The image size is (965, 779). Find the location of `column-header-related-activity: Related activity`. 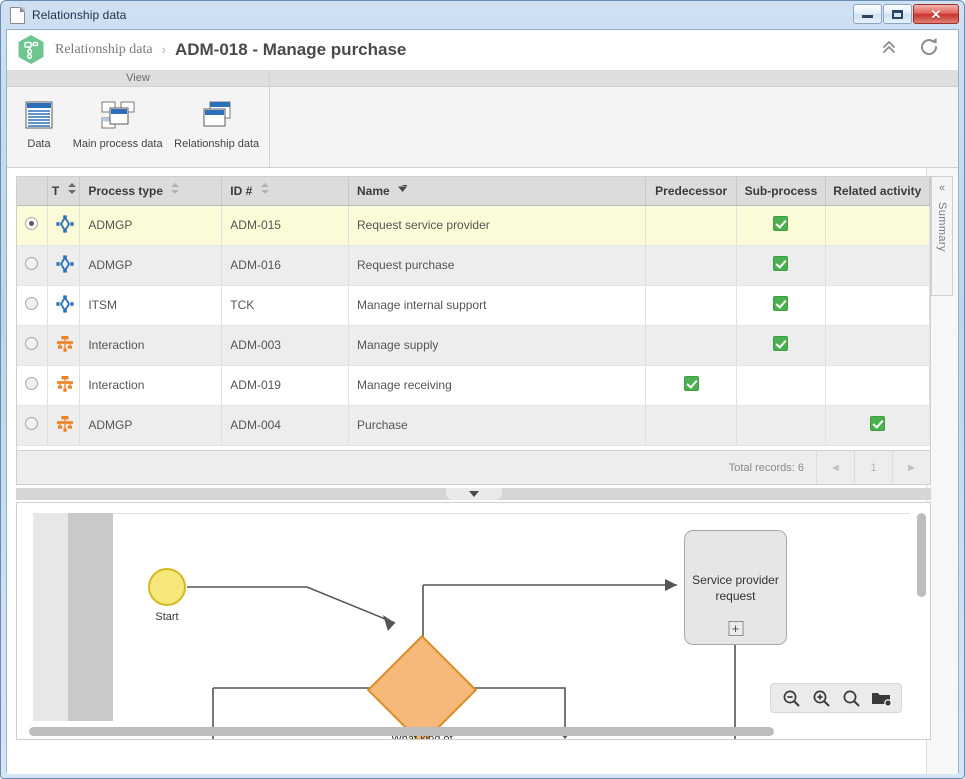

column-header-related-activity: Related activity is located at coordinates (878, 191).